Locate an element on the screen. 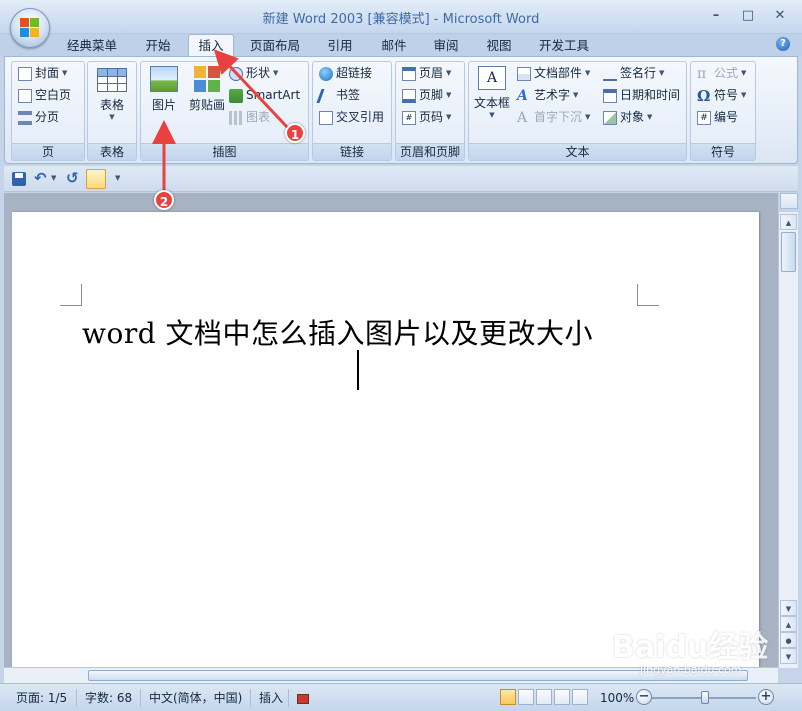 Image resolution: width=802 pixels, height=711 pixels. view-ruler-icon is located at coordinates (789, 201).